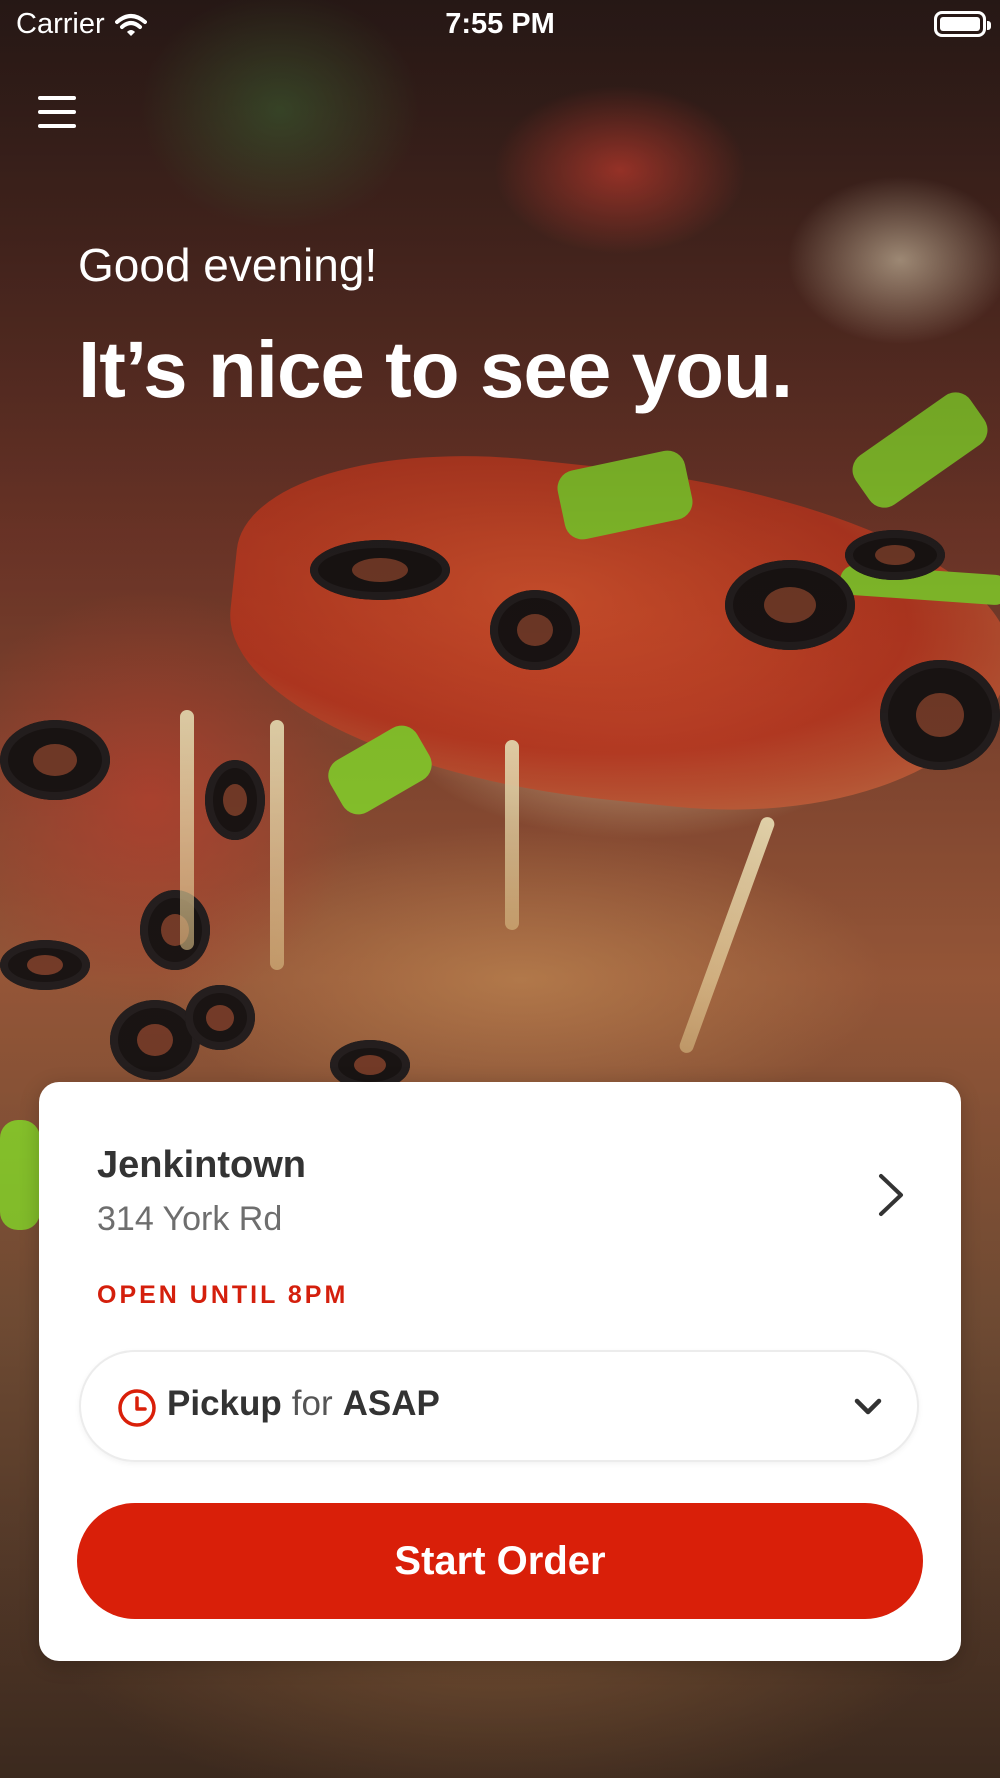 This screenshot has height=1778, width=1000. I want to click on clock-icon, so click(137, 1408).